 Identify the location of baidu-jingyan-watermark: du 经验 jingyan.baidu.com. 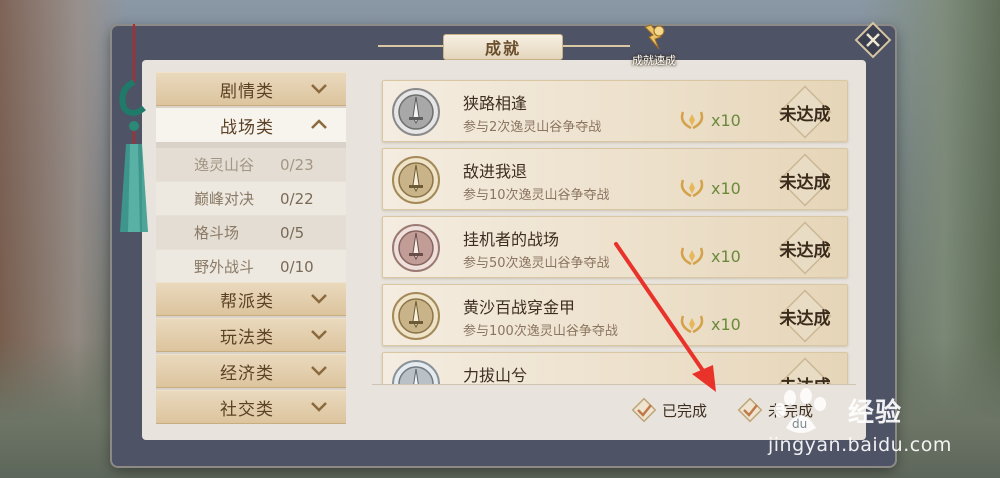
(875, 422).